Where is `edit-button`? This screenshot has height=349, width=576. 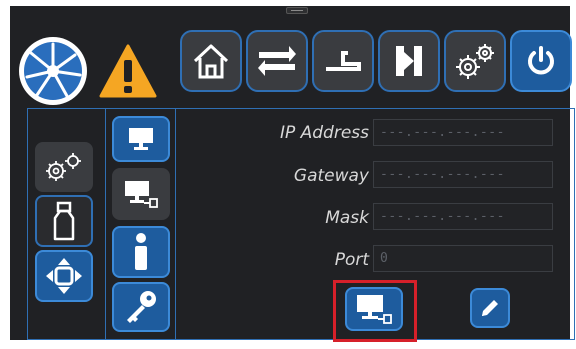 edit-button is located at coordinates (490, 308).